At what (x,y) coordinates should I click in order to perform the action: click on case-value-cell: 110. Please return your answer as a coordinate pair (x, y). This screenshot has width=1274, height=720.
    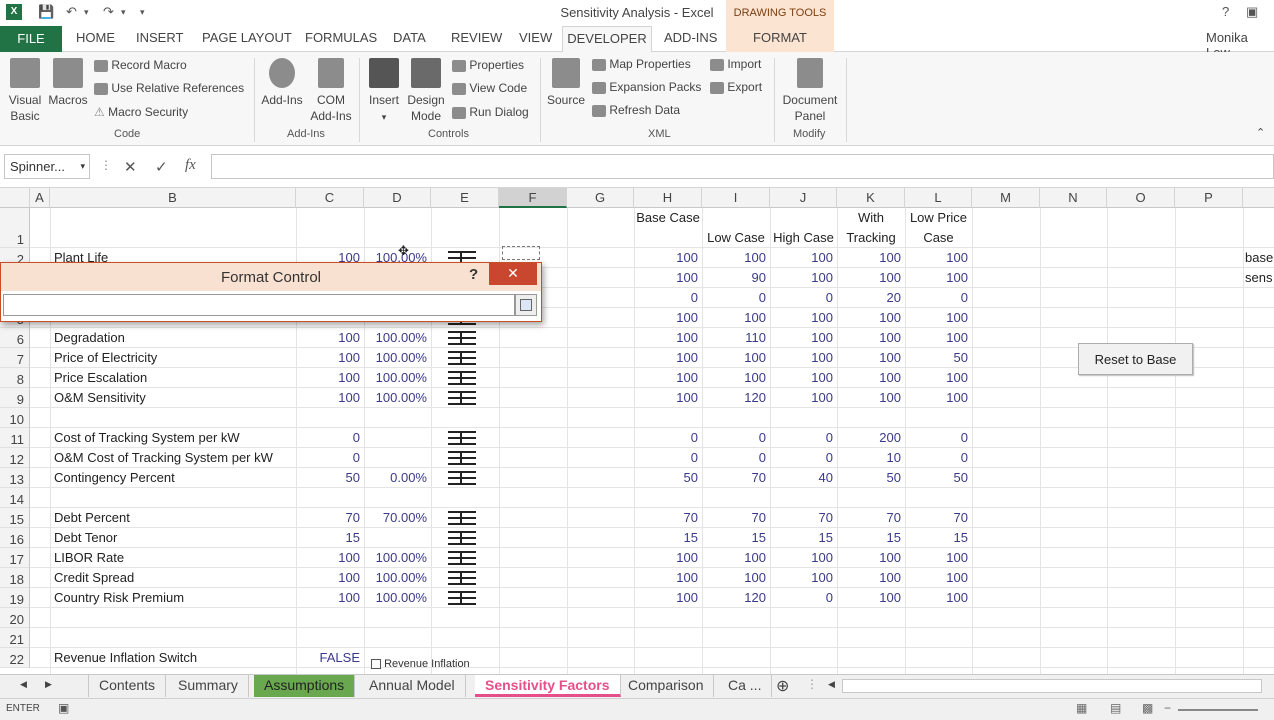
    Looking at the image, I should click on (736, 338).